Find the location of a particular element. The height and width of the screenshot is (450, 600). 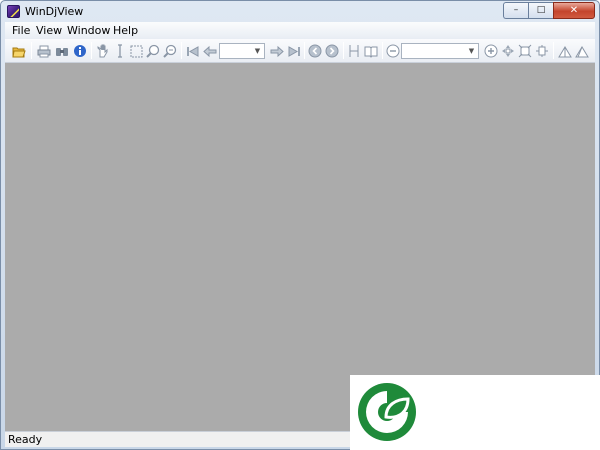

previous-page-icon is located at coordinates (210, 51).